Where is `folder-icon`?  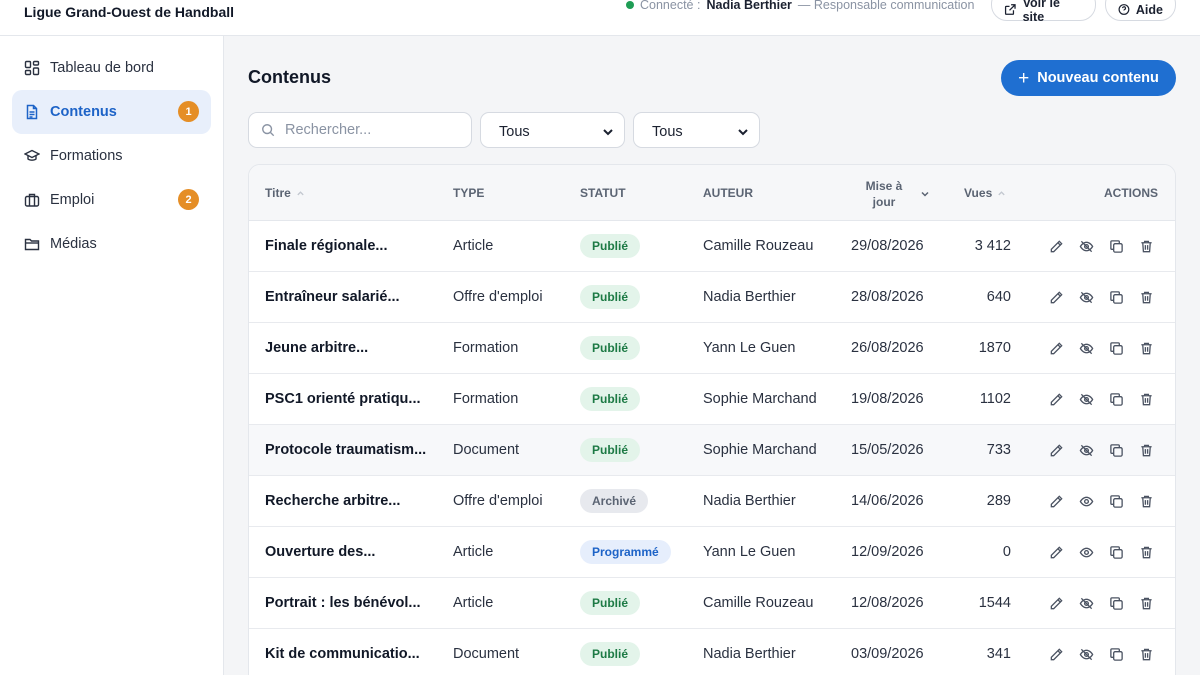
folder-icon is located at coordinates (32, 244).